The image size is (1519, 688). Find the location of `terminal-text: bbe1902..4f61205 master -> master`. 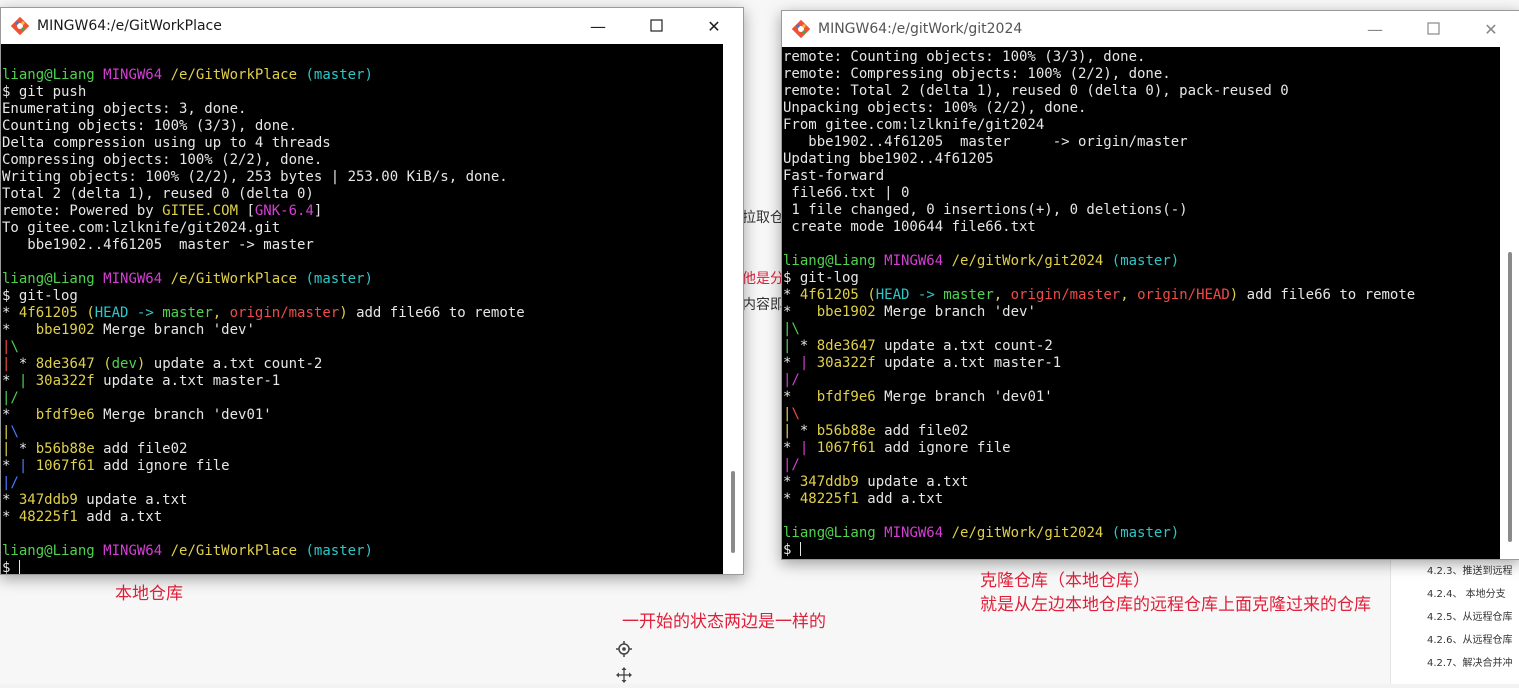

terminal-text: bbe1902..4f61205 master -> master is located at coordinates (158, 245).